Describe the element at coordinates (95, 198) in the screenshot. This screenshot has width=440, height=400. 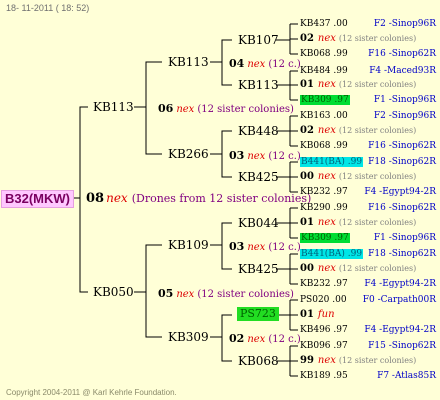
I see `root-drone-number: 08` at that location.